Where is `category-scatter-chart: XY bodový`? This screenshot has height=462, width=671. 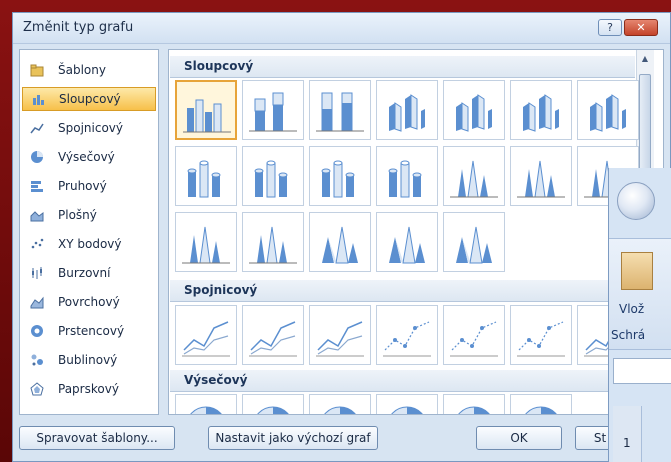 category-scatter-chart: XY bodový is located at coordinates (89, 244).